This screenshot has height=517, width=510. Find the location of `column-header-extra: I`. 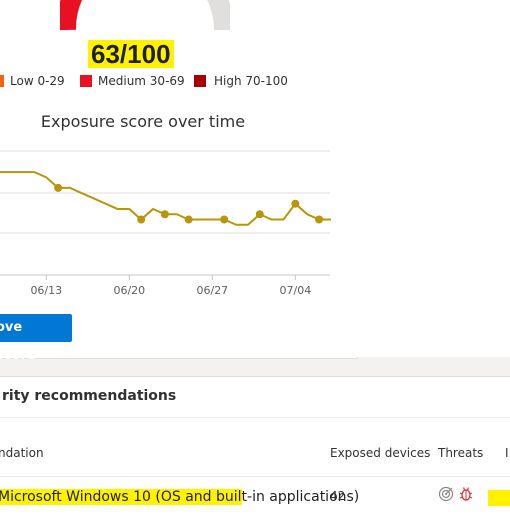

column-header-extra: I is located at coordinates (507, 453).